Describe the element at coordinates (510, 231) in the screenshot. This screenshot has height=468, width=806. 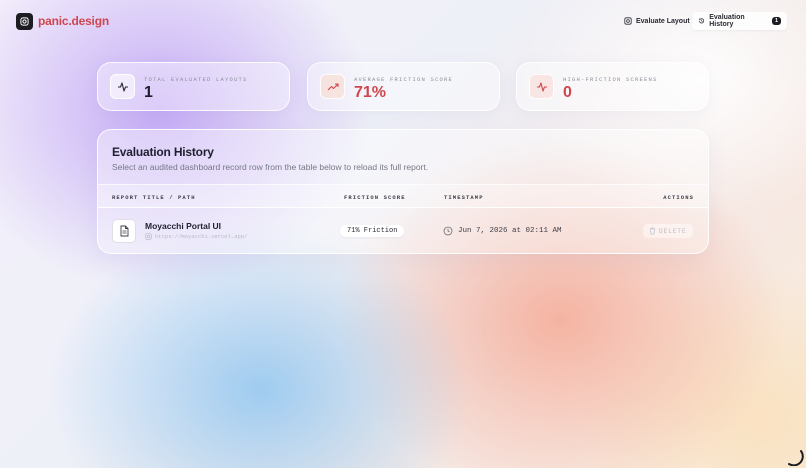
I see `timestamp-text: Jun 7, 2026 at 02:11 AM` at that location.